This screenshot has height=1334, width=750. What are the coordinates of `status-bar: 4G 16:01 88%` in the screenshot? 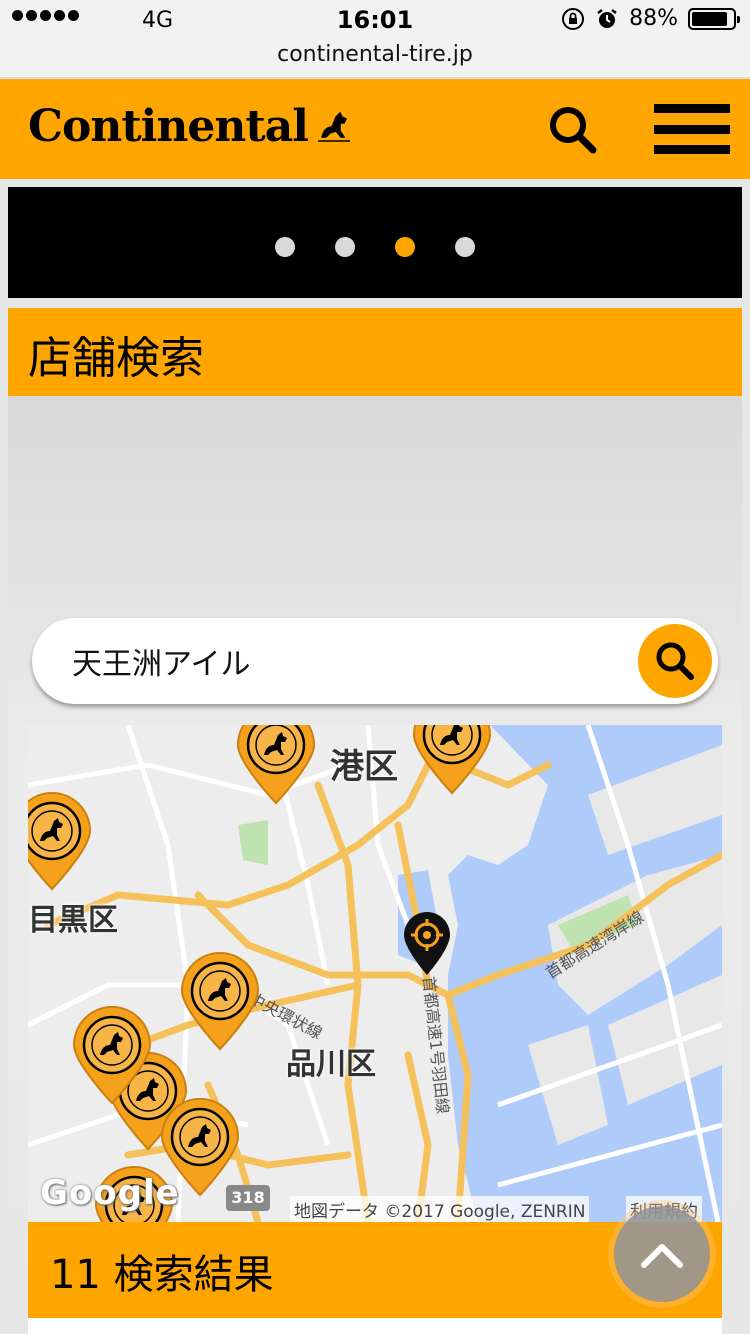 It's located at (375, 20).